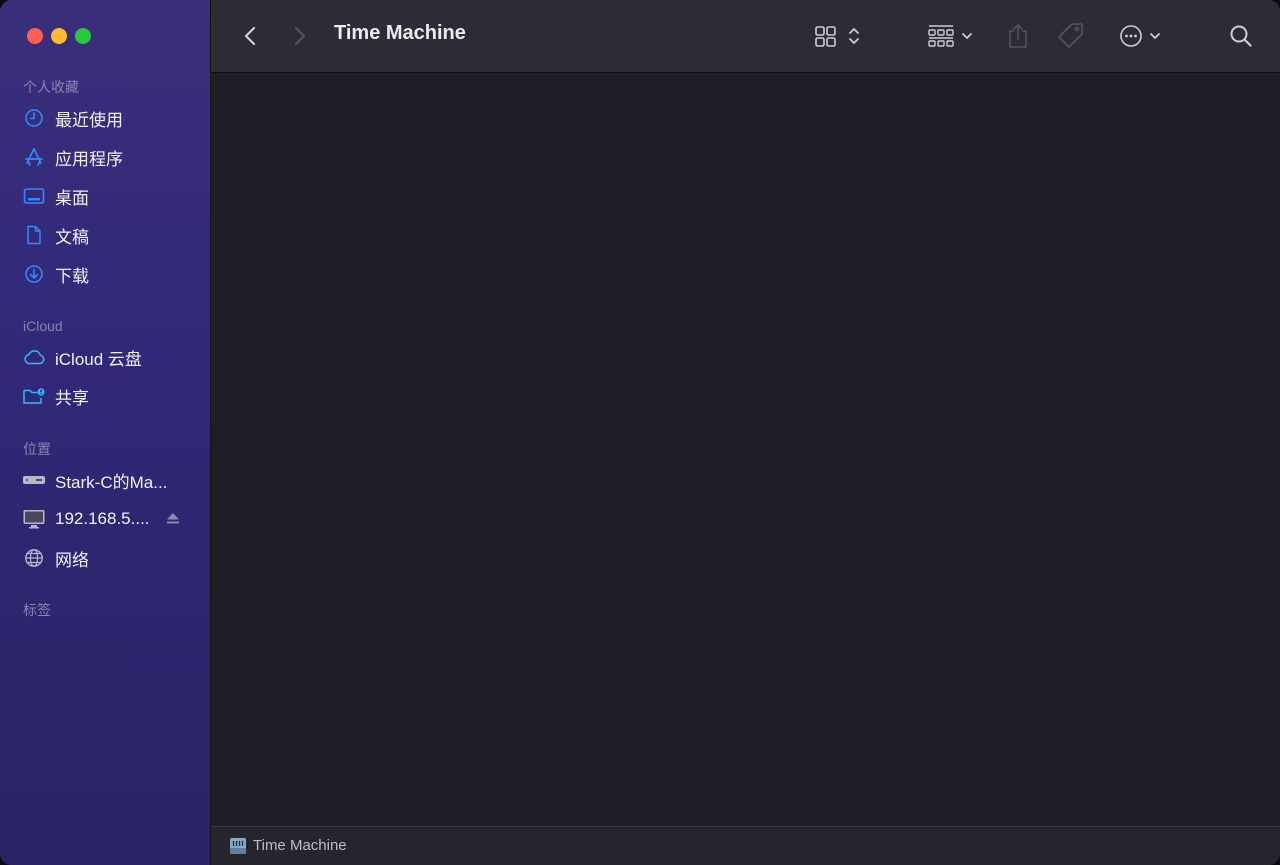 The height and width of the screenshot is (865, 1280). What do you see at coordinates (37, 449) in the screenshot?
I see `section-label-locations: 位置` at bounding box center [37, 449].